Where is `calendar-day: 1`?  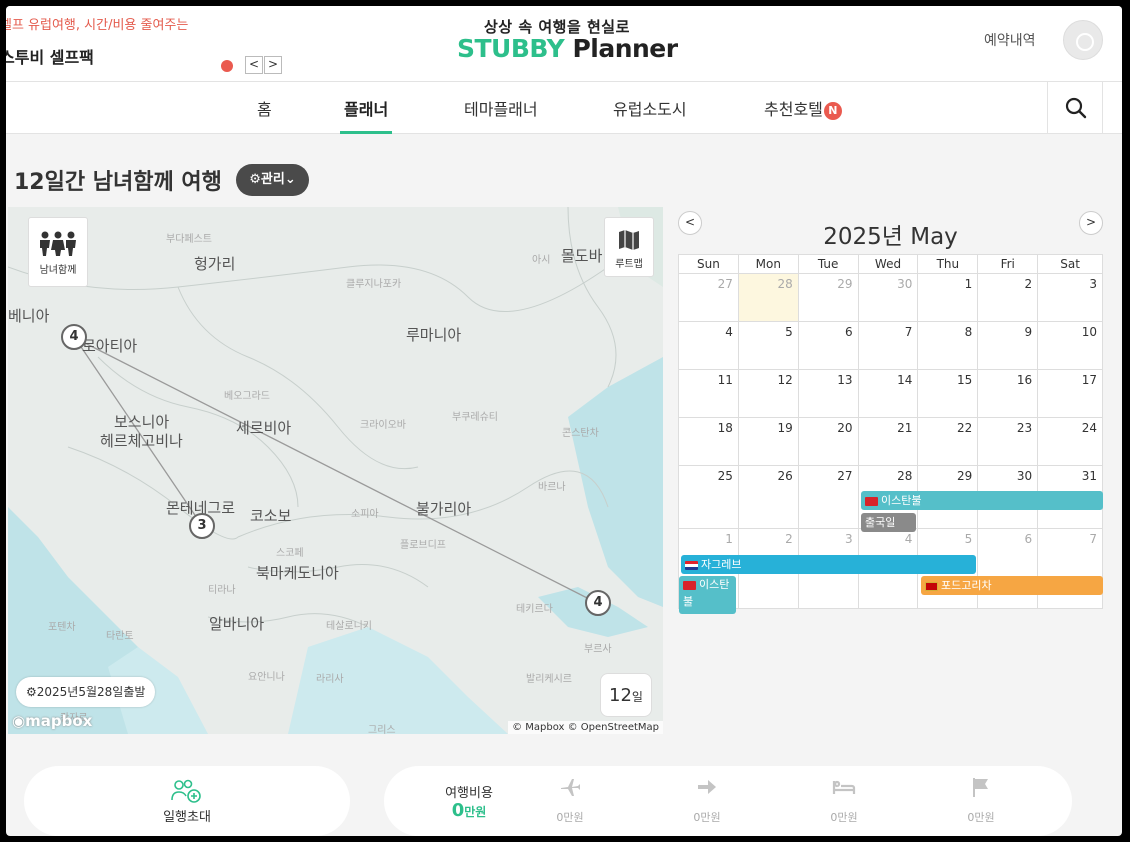
calendar-day: 1 is located at coordinates (948, 298).